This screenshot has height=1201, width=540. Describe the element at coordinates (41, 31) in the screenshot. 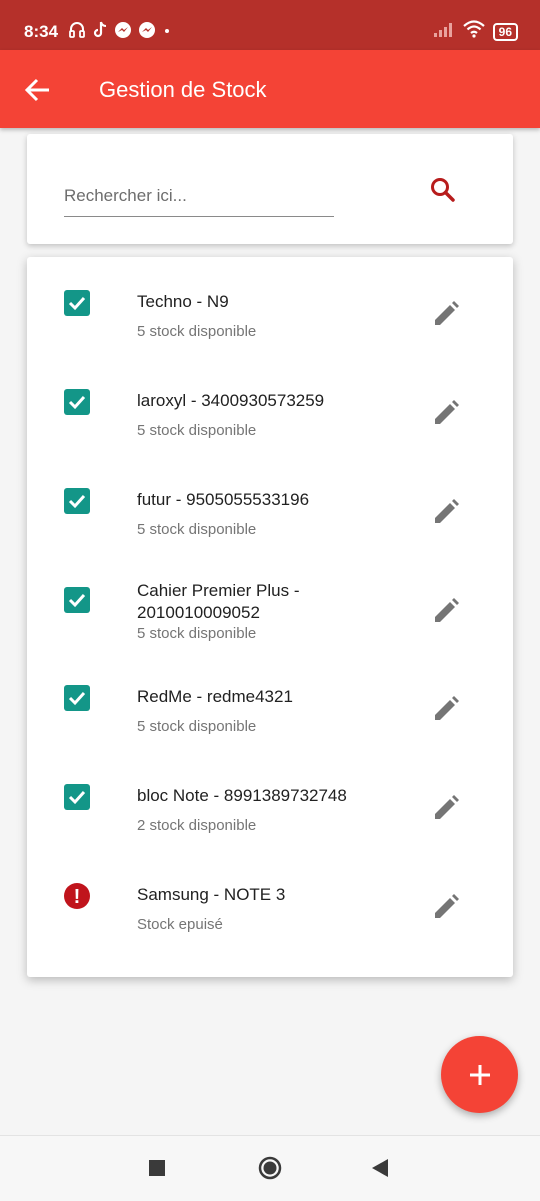

I see `status-time: 8:34` at that location.